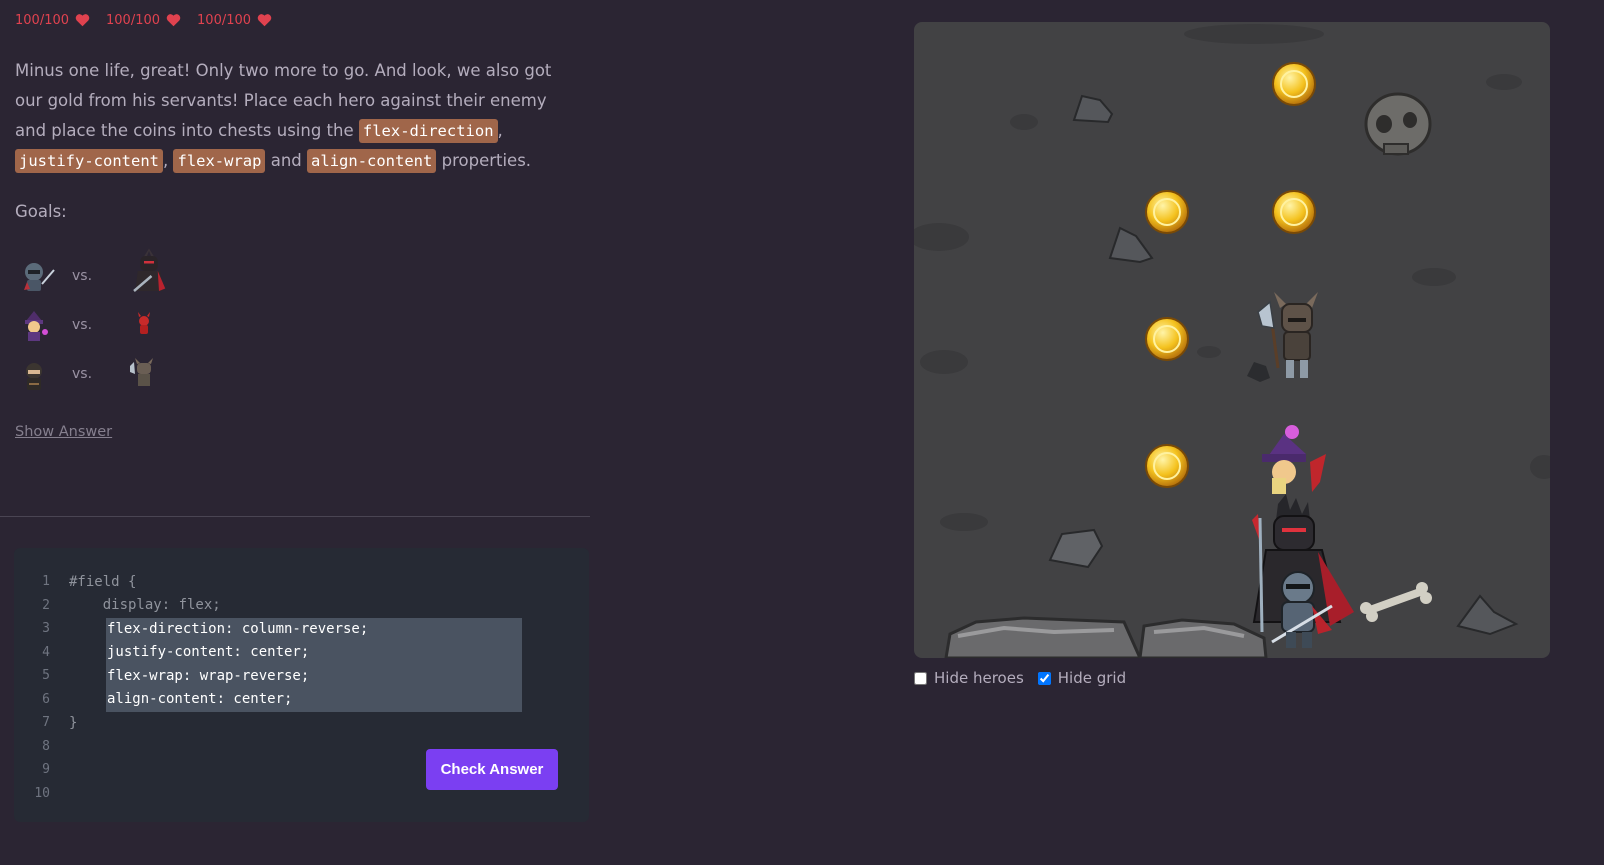 This screenshot has width=1604, height=865. Describe the element at coordinates (286, 160) in the screenshot. I see `instructions-separator: and` at that location.